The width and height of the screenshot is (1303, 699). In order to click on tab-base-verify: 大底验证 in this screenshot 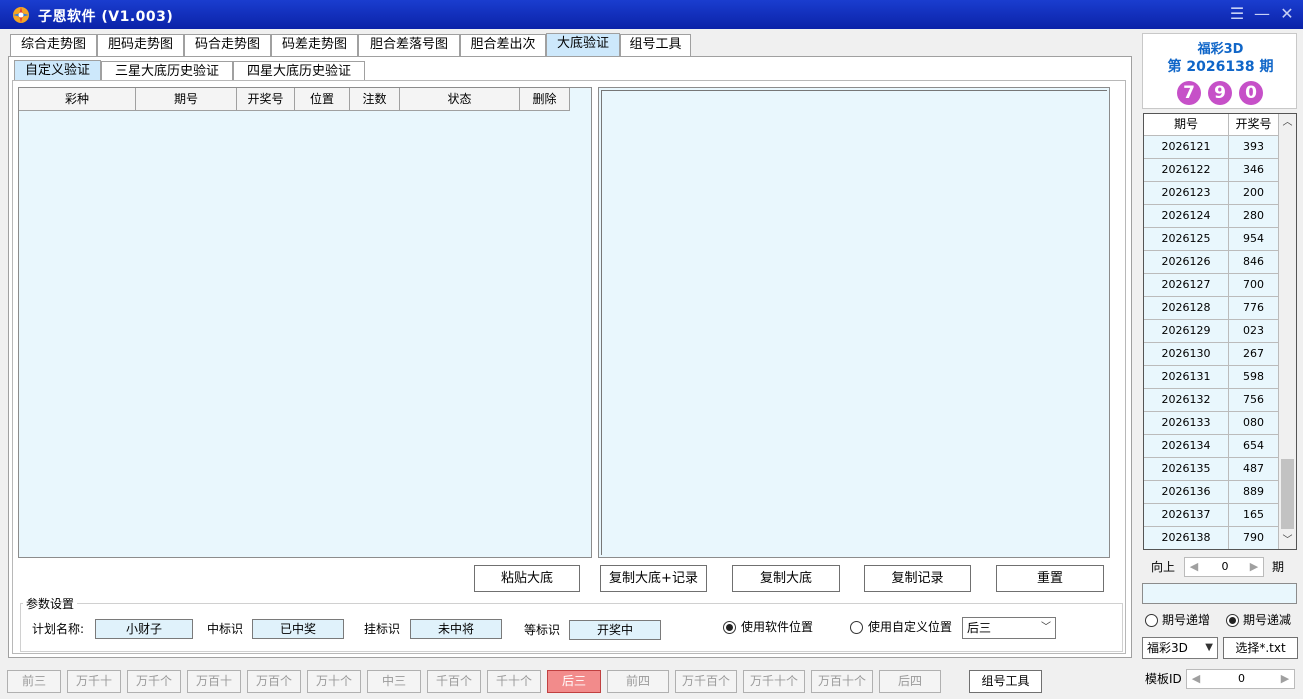, I will do `click(583, 44)`.